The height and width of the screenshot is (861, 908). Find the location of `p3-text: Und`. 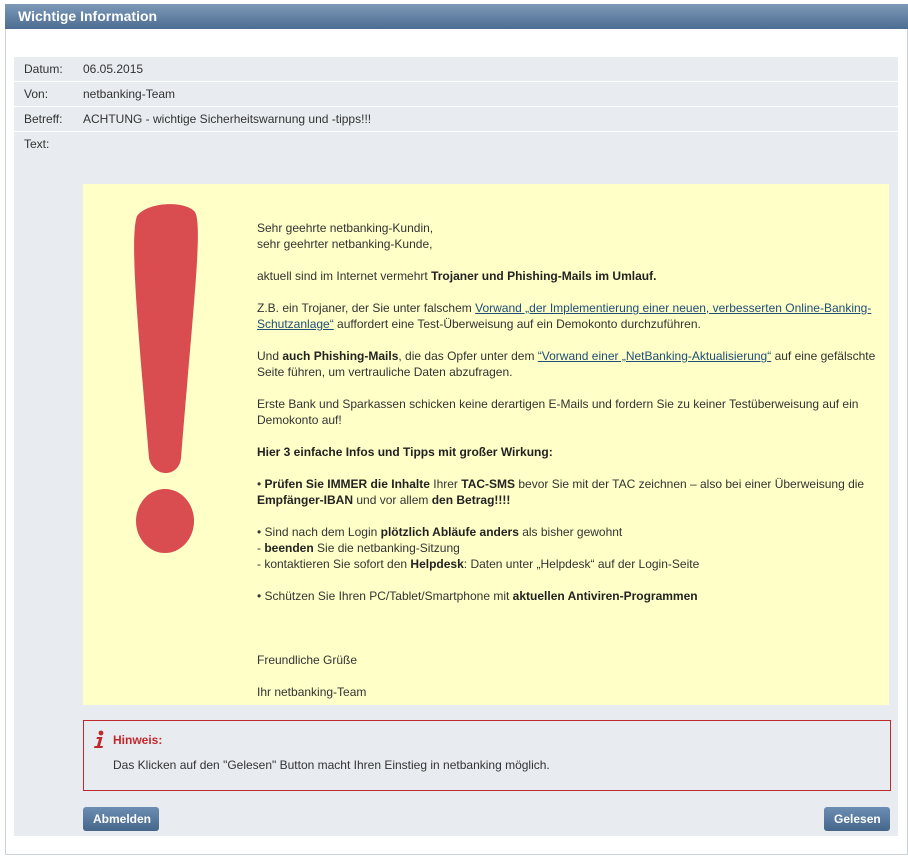

p3-text: Und is located at coordinates (270, 356).